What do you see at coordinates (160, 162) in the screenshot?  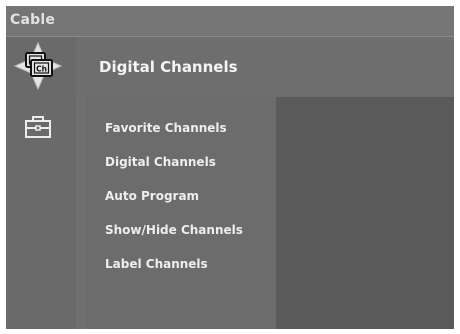 I see `menu-item-digital-channels: Digital Channels` at bounding box center [160, 162].